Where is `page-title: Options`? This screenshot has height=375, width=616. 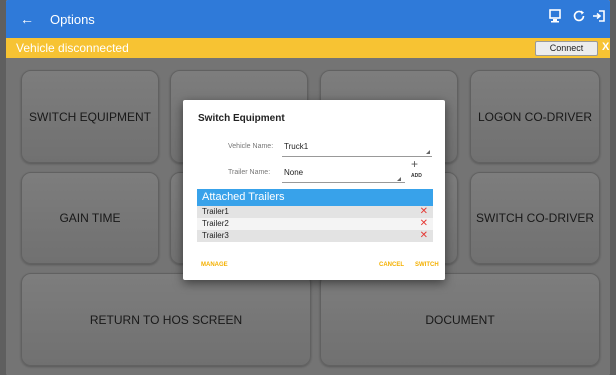 page-title: Options is located at coordinates (72, 19).